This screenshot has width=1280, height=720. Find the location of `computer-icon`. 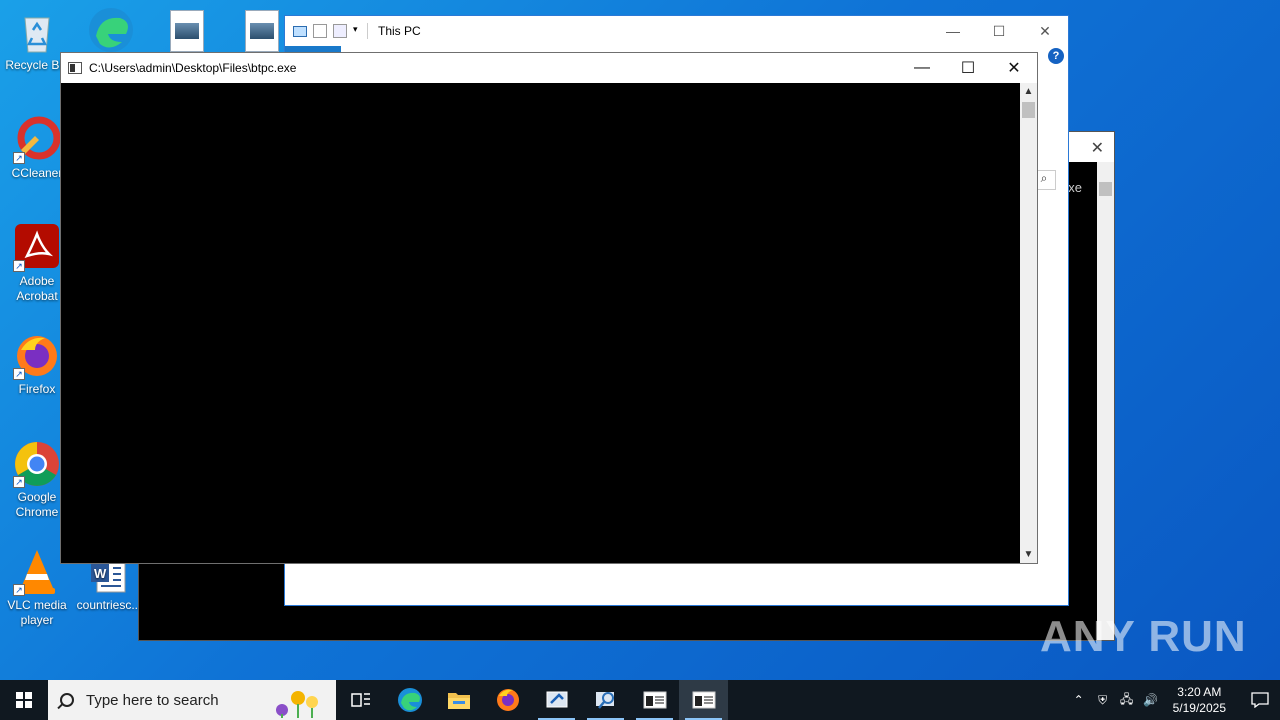

computer-icon is located at coordinates (300, 31).